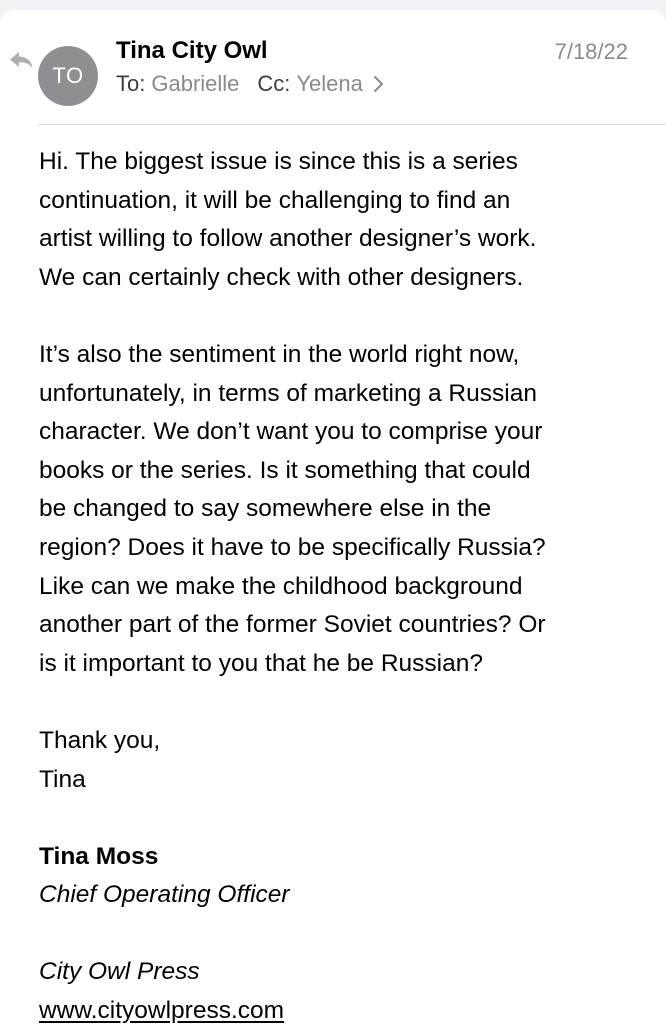 The width and height of the screenshot is (666, 1024). Describe the element at coordinates (164, 895) in the screenshot. I see `signature-title: Chief Operating Officer` at that location.